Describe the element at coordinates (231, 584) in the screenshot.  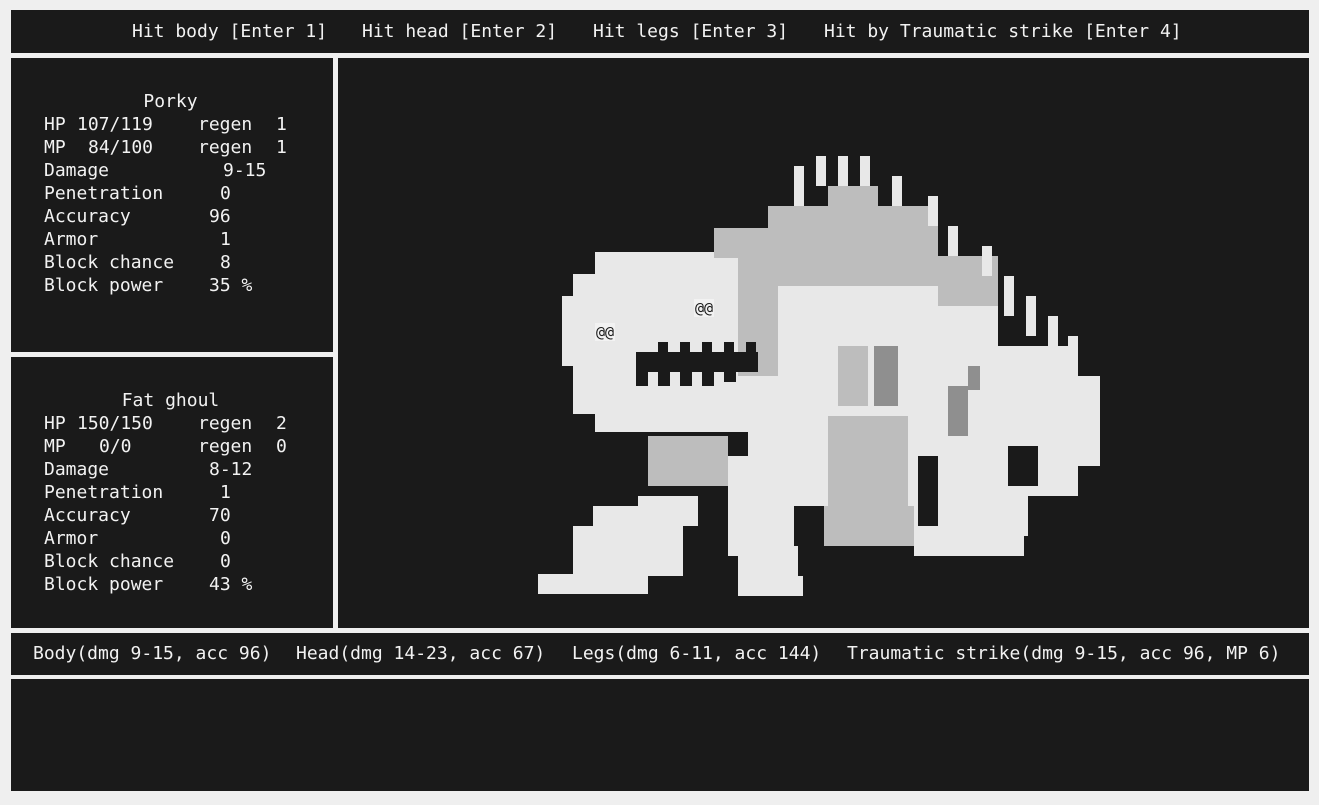
I see `enemy-block-power-value: 43 %` at that location.